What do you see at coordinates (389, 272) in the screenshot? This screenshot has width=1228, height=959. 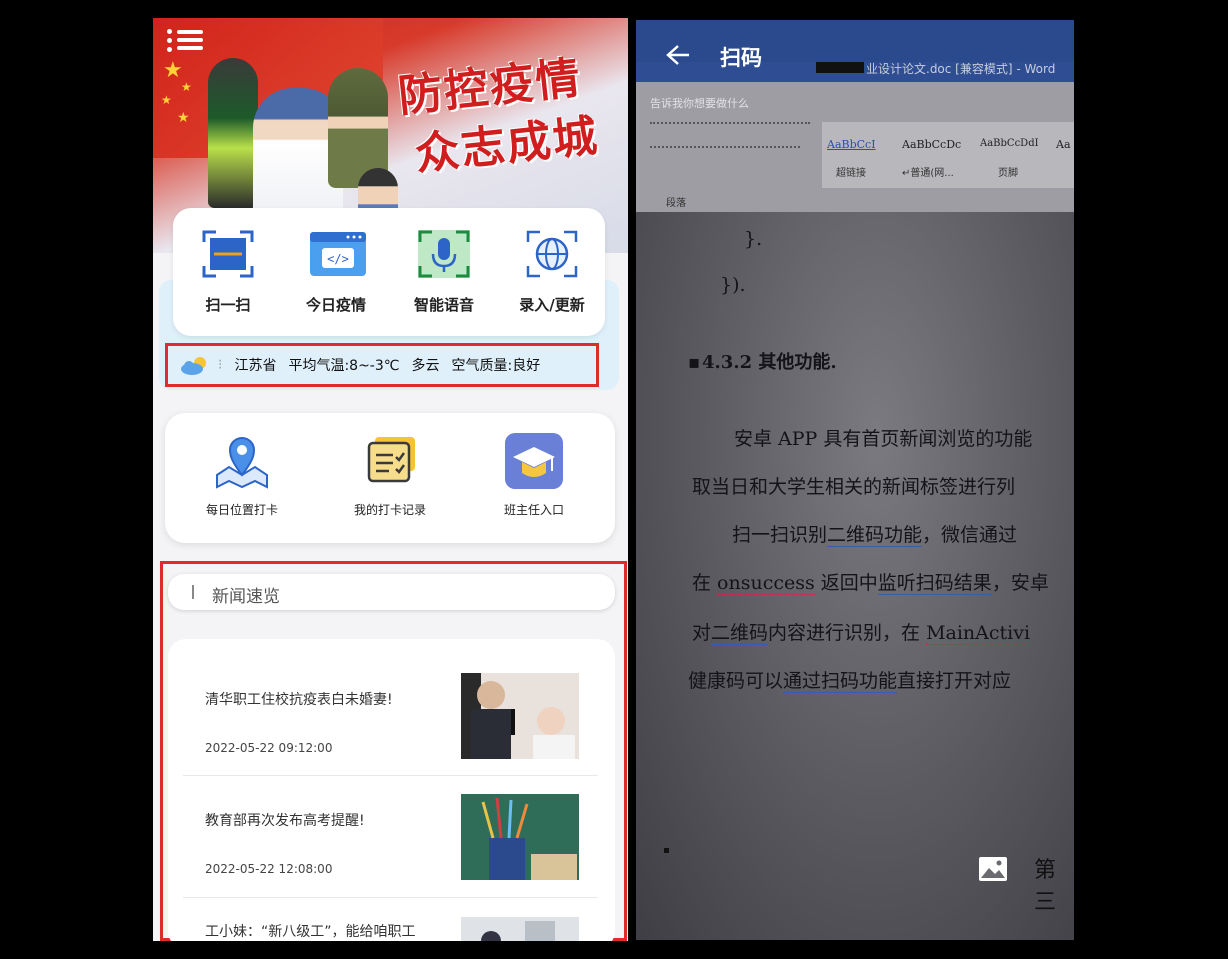 I see `quick-actions-card: 扫一扫 </> 今日疫情 智能语音 录入/更新` at bounding box center [389, 272].